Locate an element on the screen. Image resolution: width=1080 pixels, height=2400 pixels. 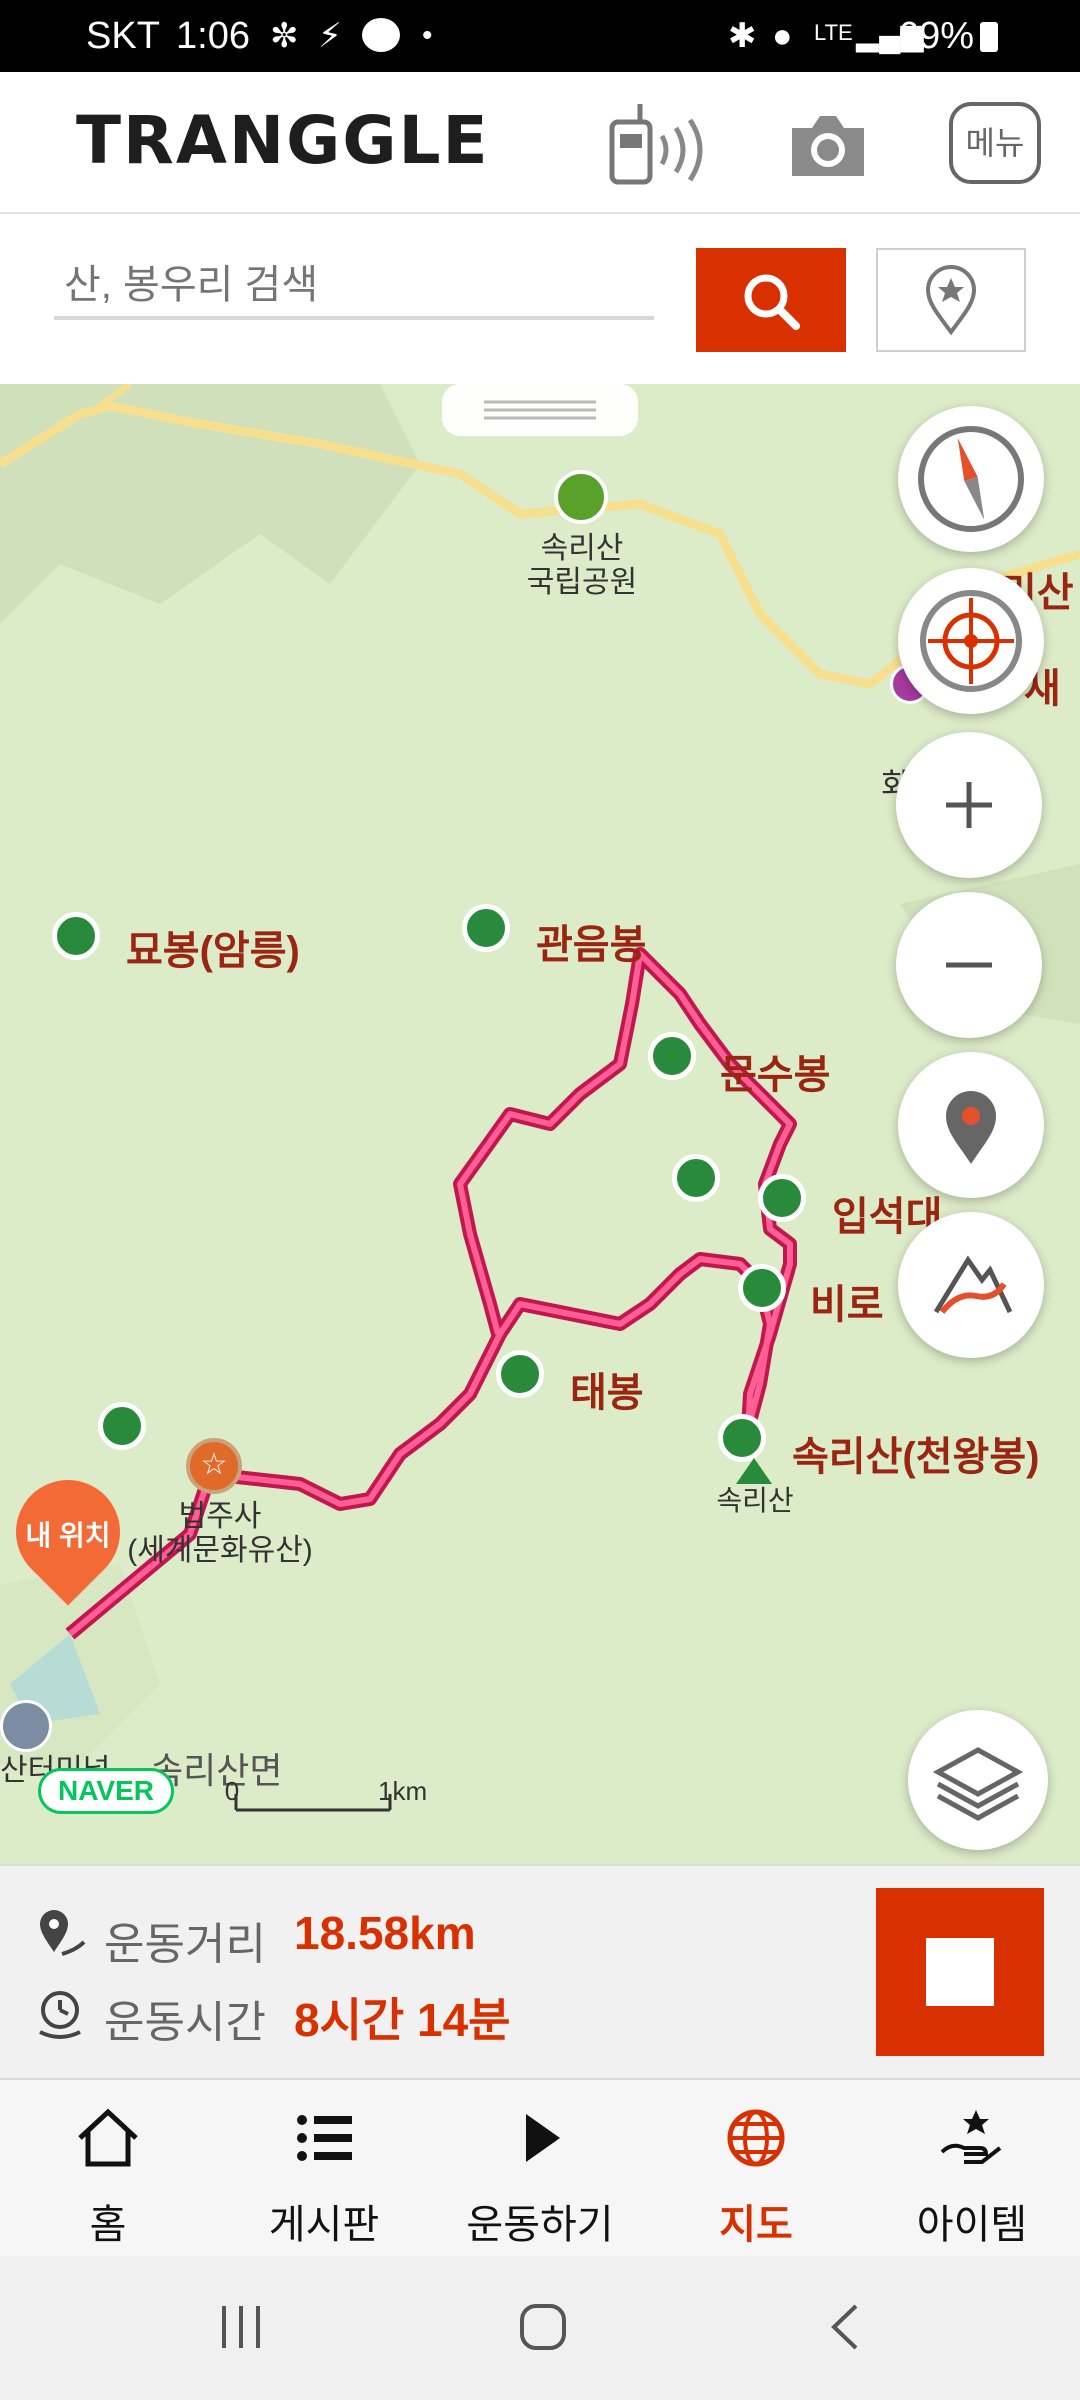
home-circle-icon is located at coordinates (543, 2327).